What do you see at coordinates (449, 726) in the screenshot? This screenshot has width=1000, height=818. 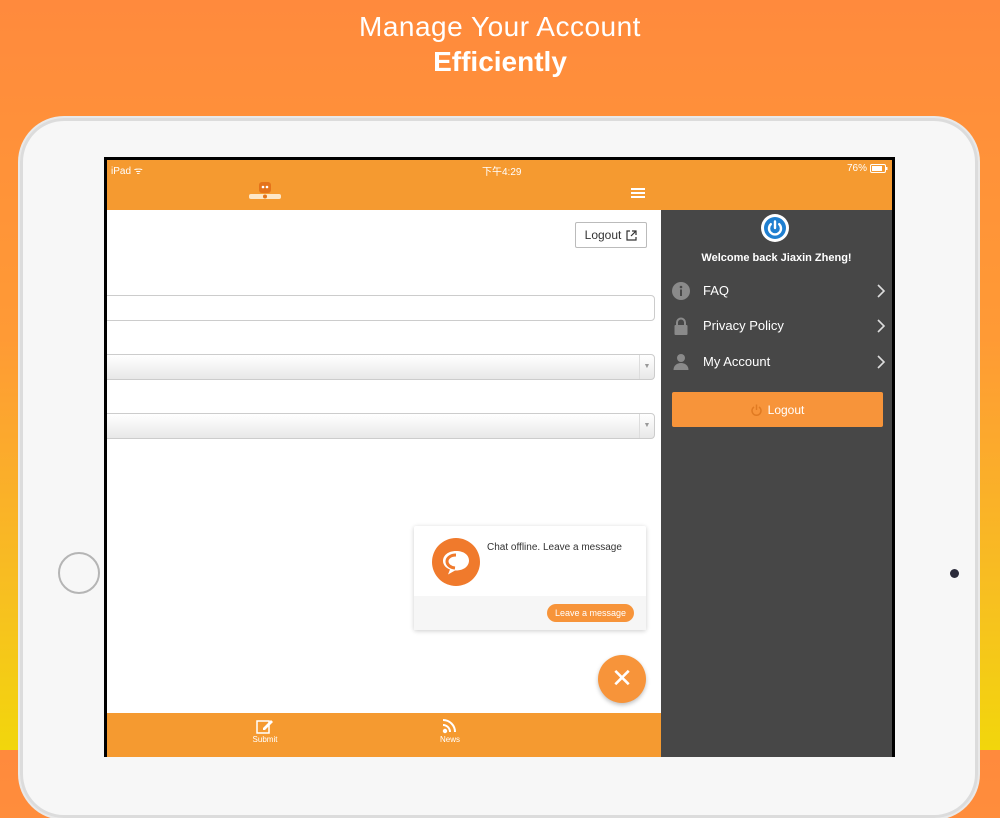 I see `rss-icon` at bounding box center [449, 726].